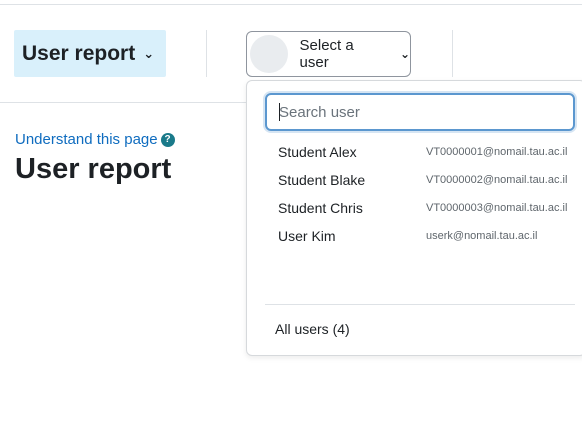 This screenshot has height=430, width=582. What do you see at coordinates (423, 236) in the screenshot?
I see `user-option: User Kim userk@nomail.tau.ac.il` at bounding box center [423, 236].